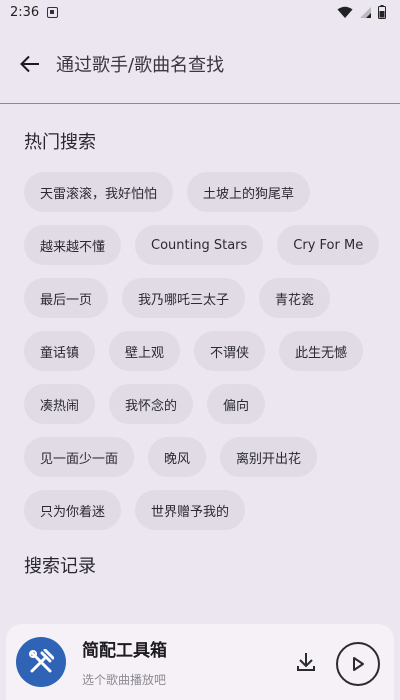  What do you see at coordinates (124, 651) in the screenshot?
I see `player-song-name: 简配工具箱` at bounding box center [124, 651].